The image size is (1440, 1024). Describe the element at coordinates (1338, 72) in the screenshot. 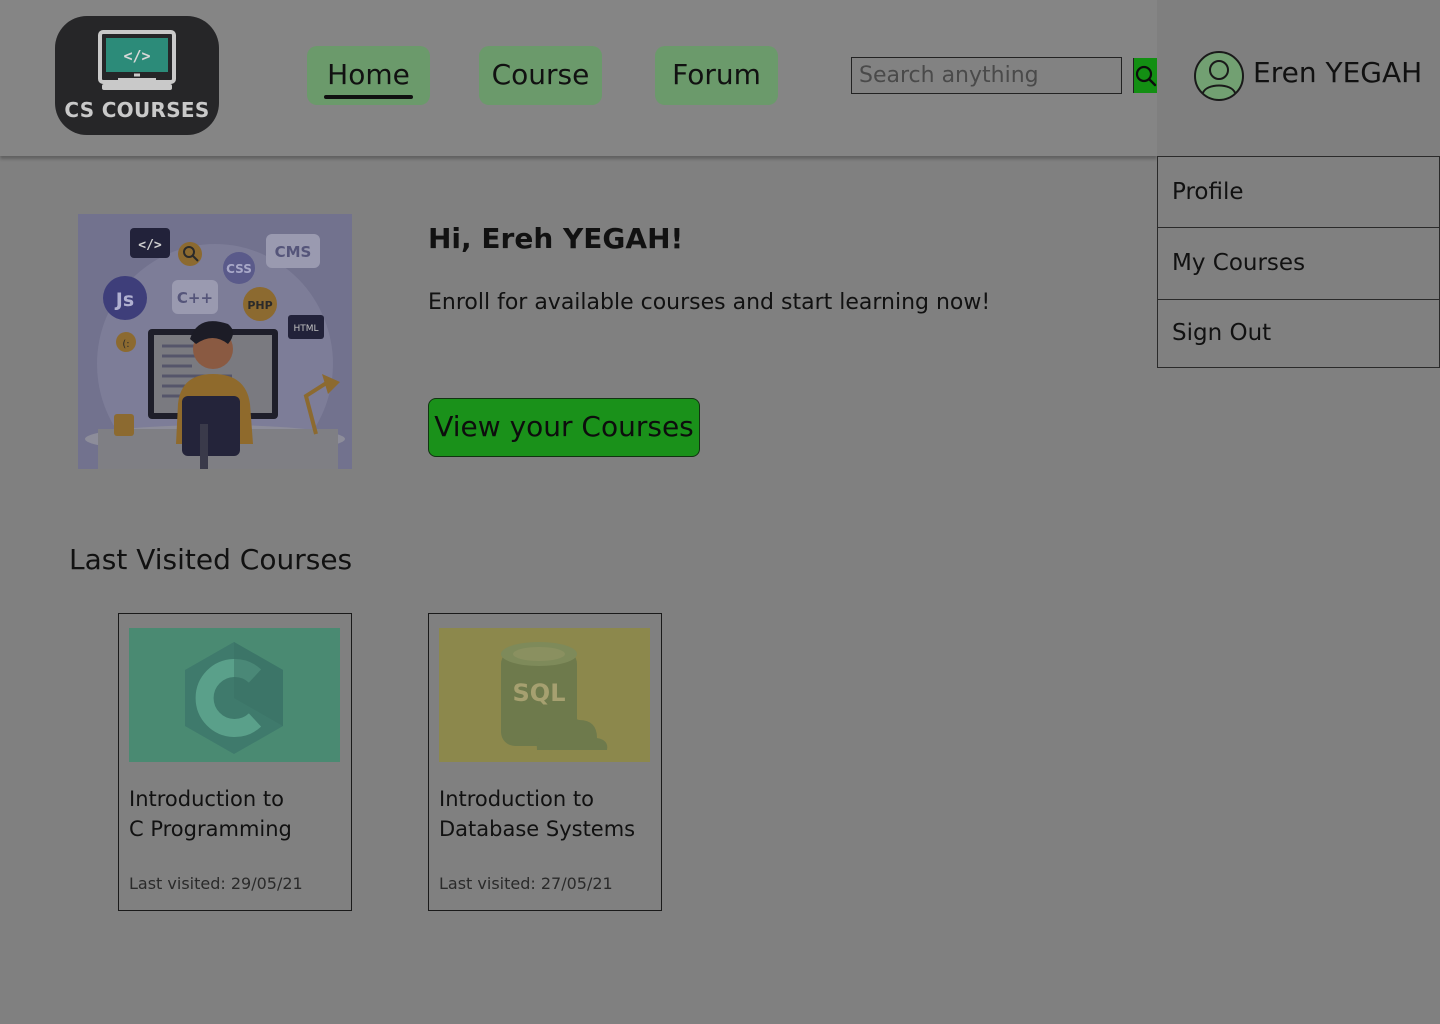

I see `user-name: Eren YEGAH` at that location.